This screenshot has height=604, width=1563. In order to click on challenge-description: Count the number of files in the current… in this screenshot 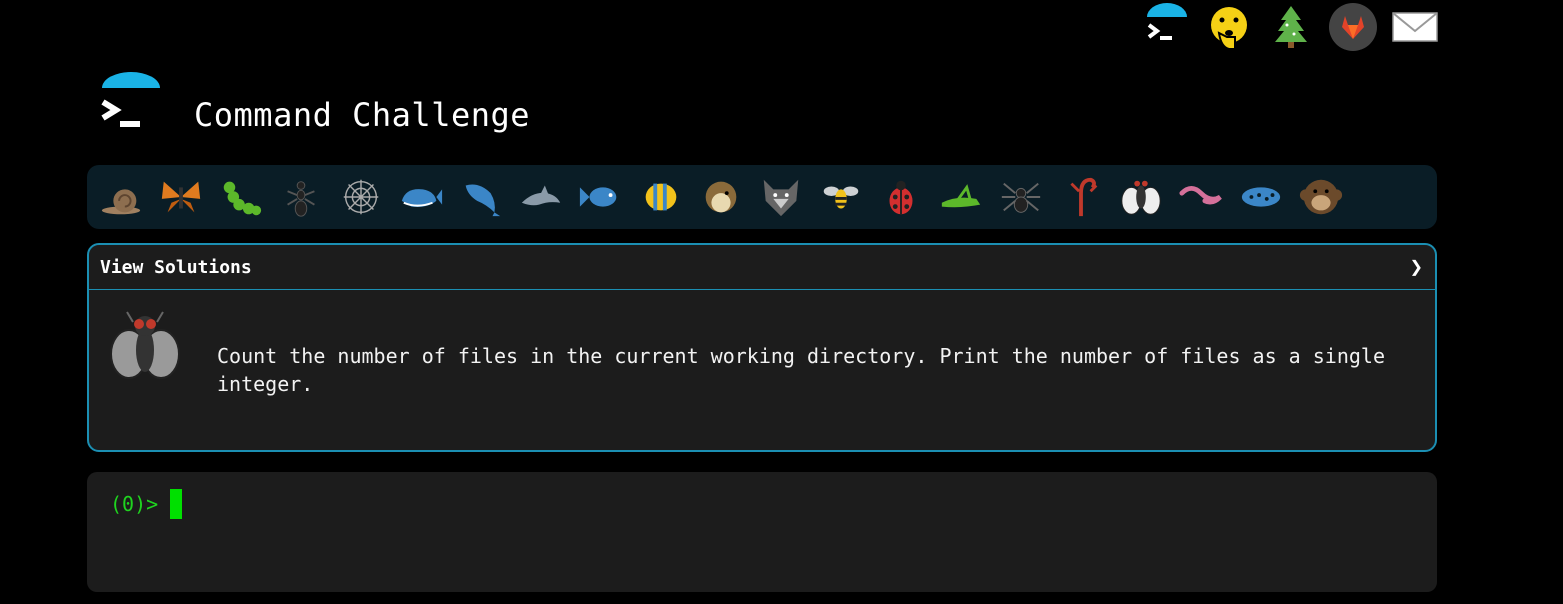, I will do `click(801, 370)`.